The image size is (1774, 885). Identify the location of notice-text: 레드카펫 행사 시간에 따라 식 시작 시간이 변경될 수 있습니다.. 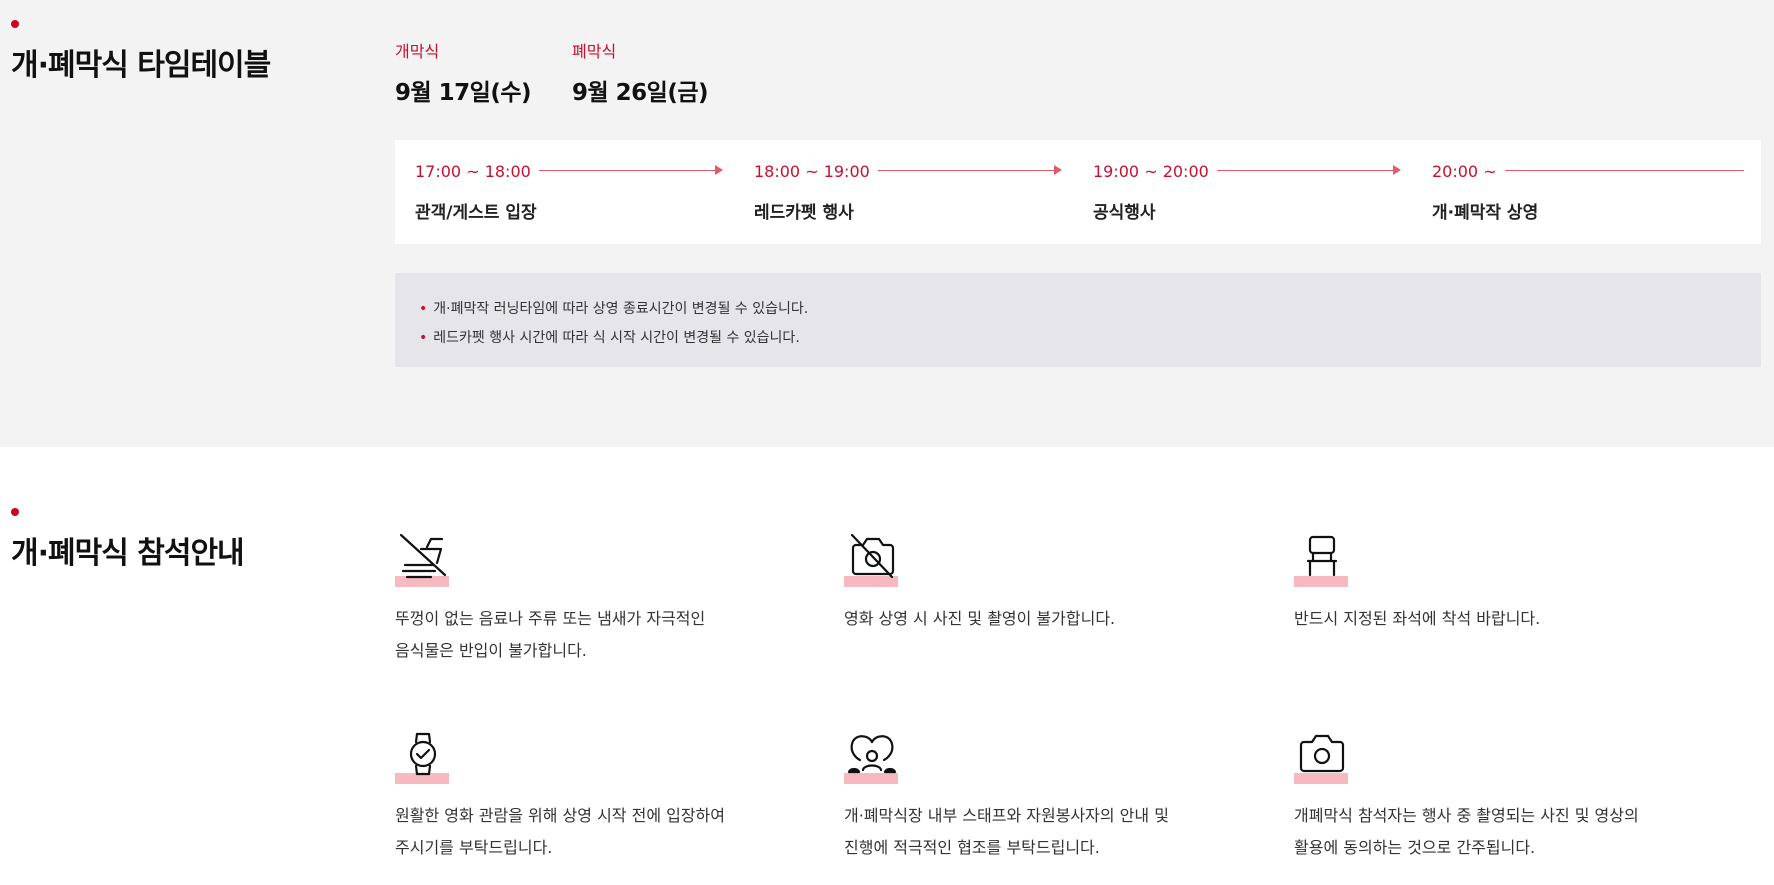
(616, 338).